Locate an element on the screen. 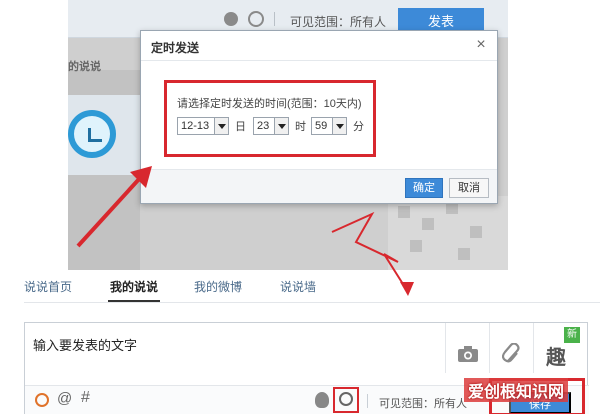 Image resolution: width=600 pixels, height=414 pixels. camera-icon is located at coordinates (468, 354).